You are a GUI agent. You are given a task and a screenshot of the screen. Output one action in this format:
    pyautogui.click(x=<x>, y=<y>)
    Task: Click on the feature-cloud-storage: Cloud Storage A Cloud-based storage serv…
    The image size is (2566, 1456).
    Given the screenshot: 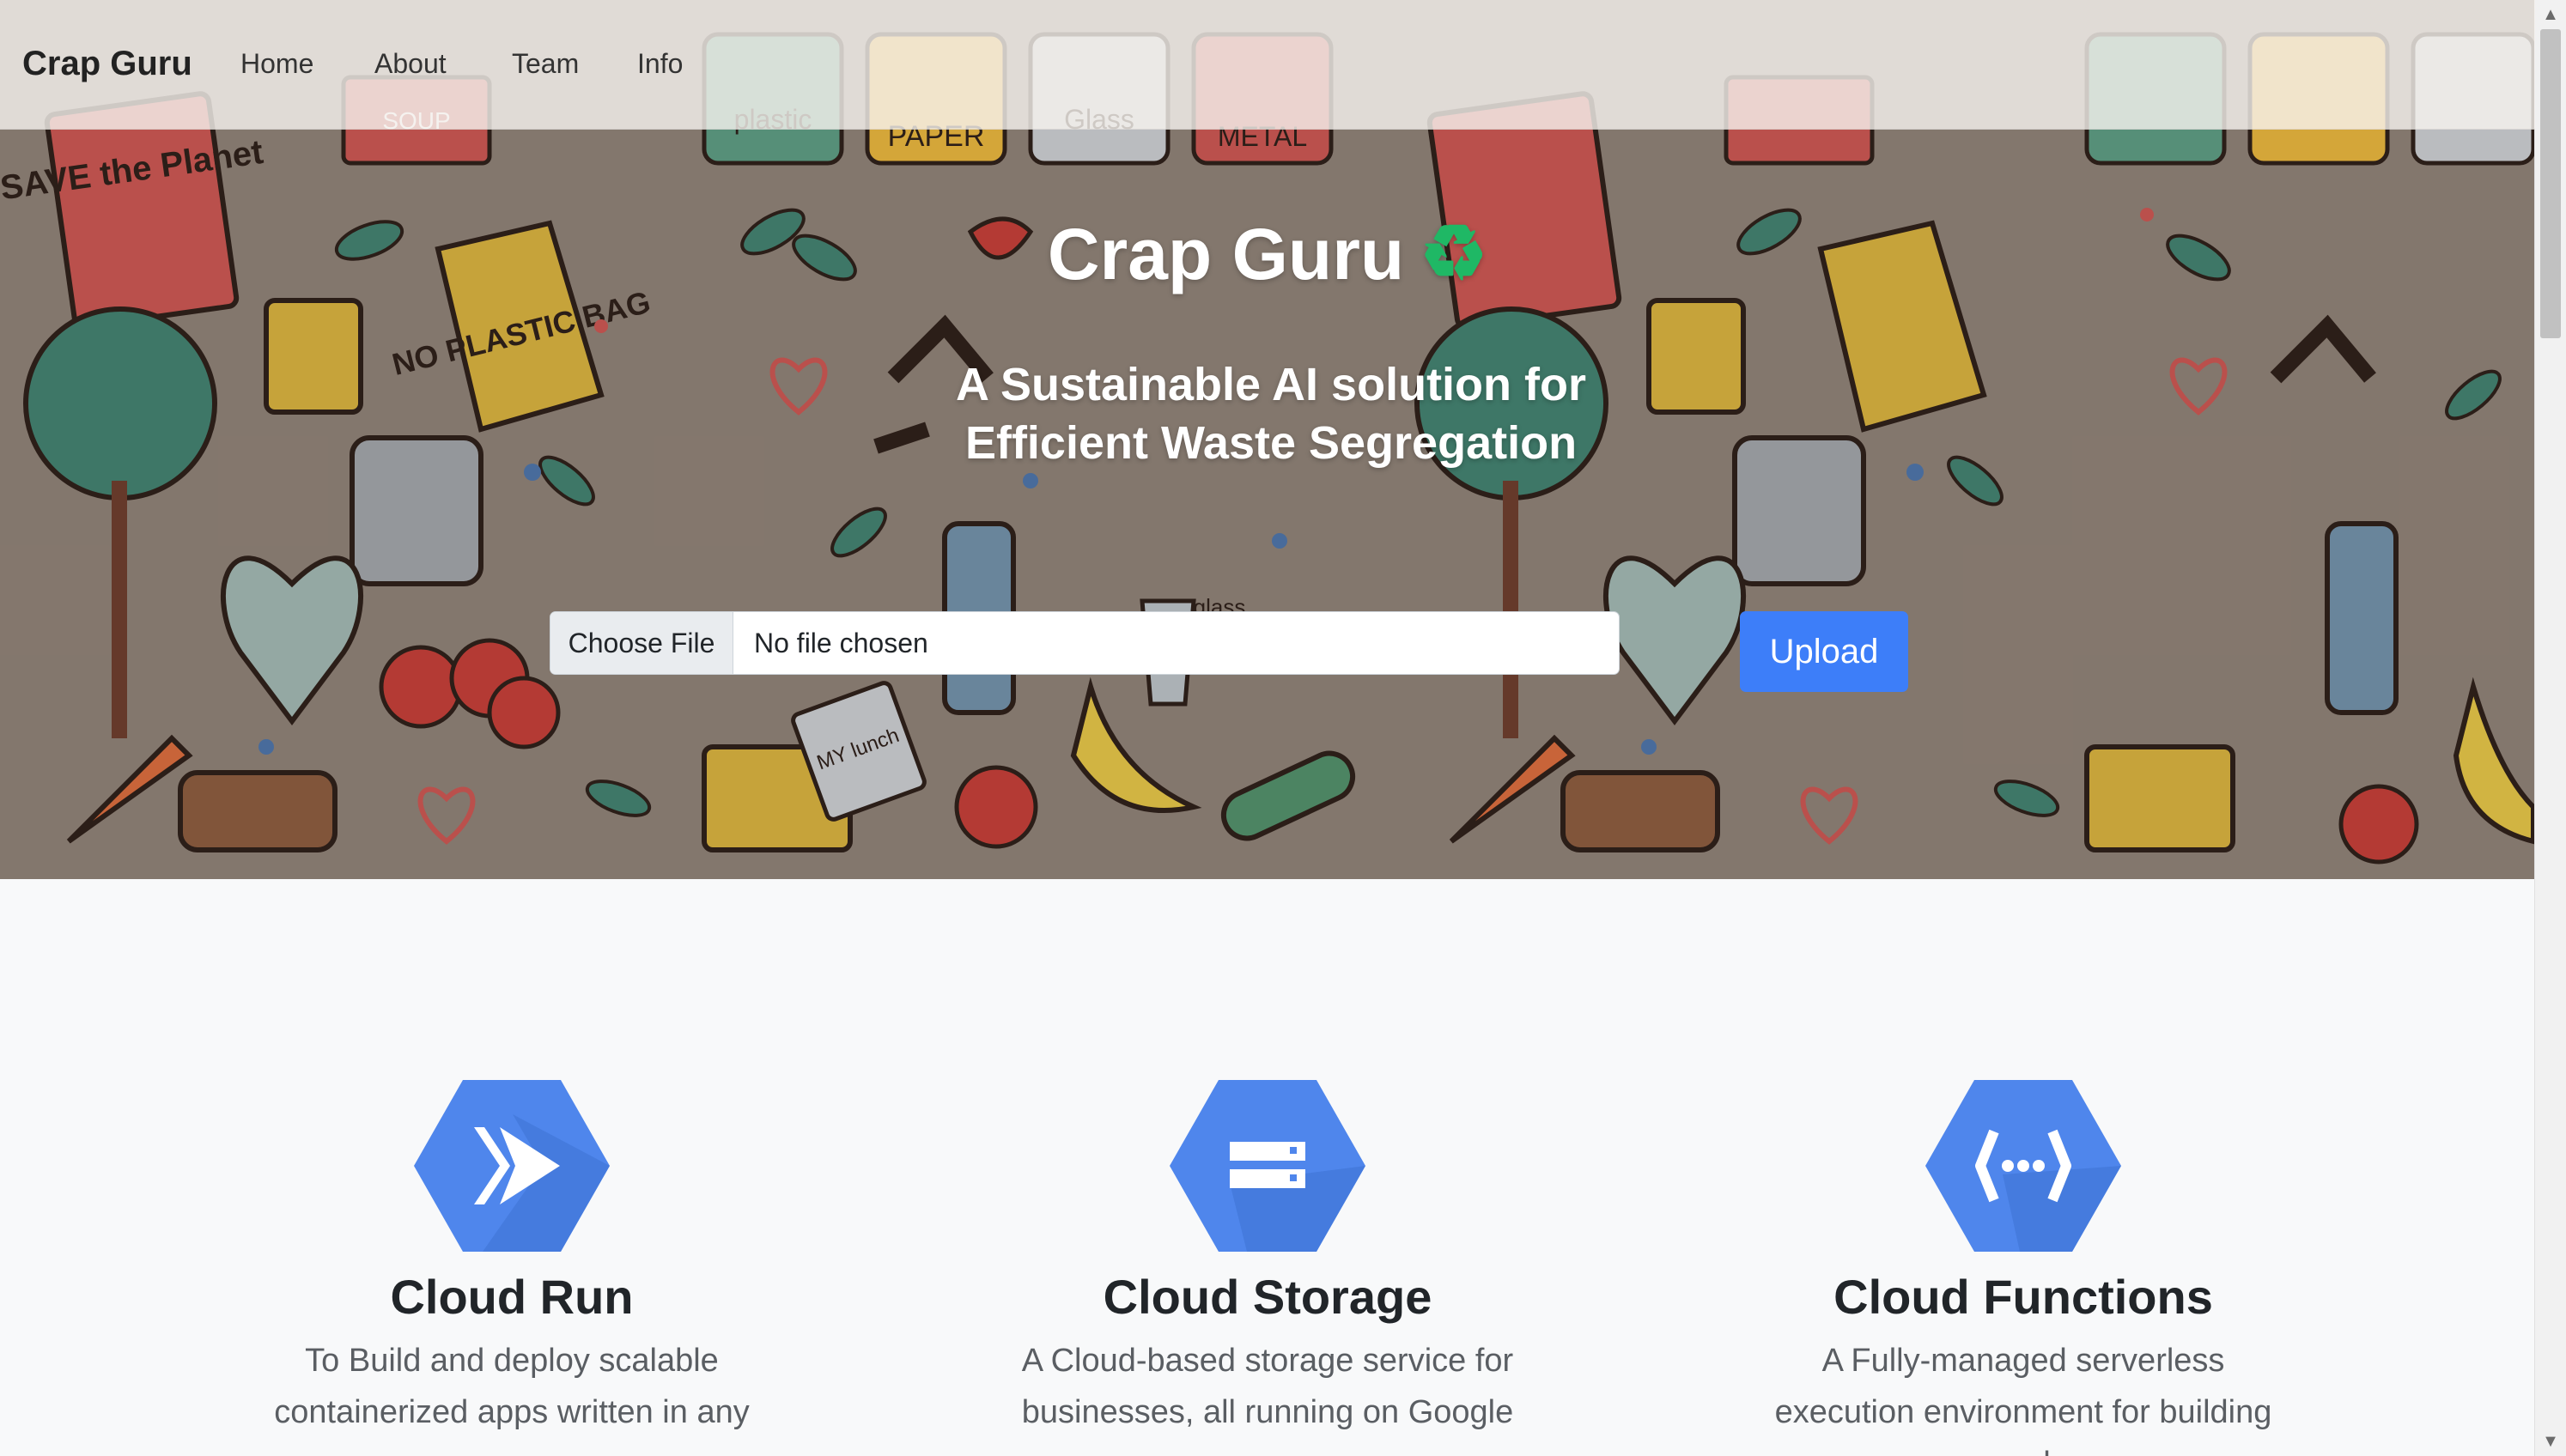 What is the action you would take?
    pyautogui.click(x=1267, y=1259)
    